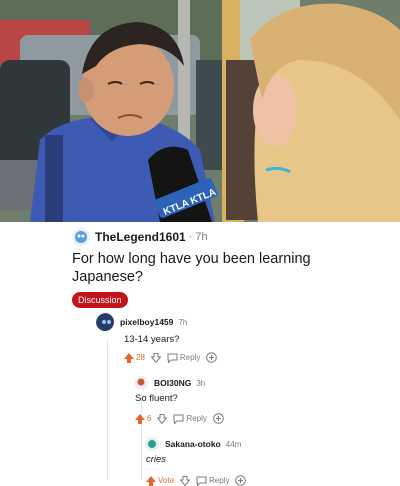 Image resolution: width=400 pixels, height=486 pixels. What do you see at coordinates (233, 444) in the screenshot?
I see `comment-timestamp: 44m` at bounding box center [233, 444].